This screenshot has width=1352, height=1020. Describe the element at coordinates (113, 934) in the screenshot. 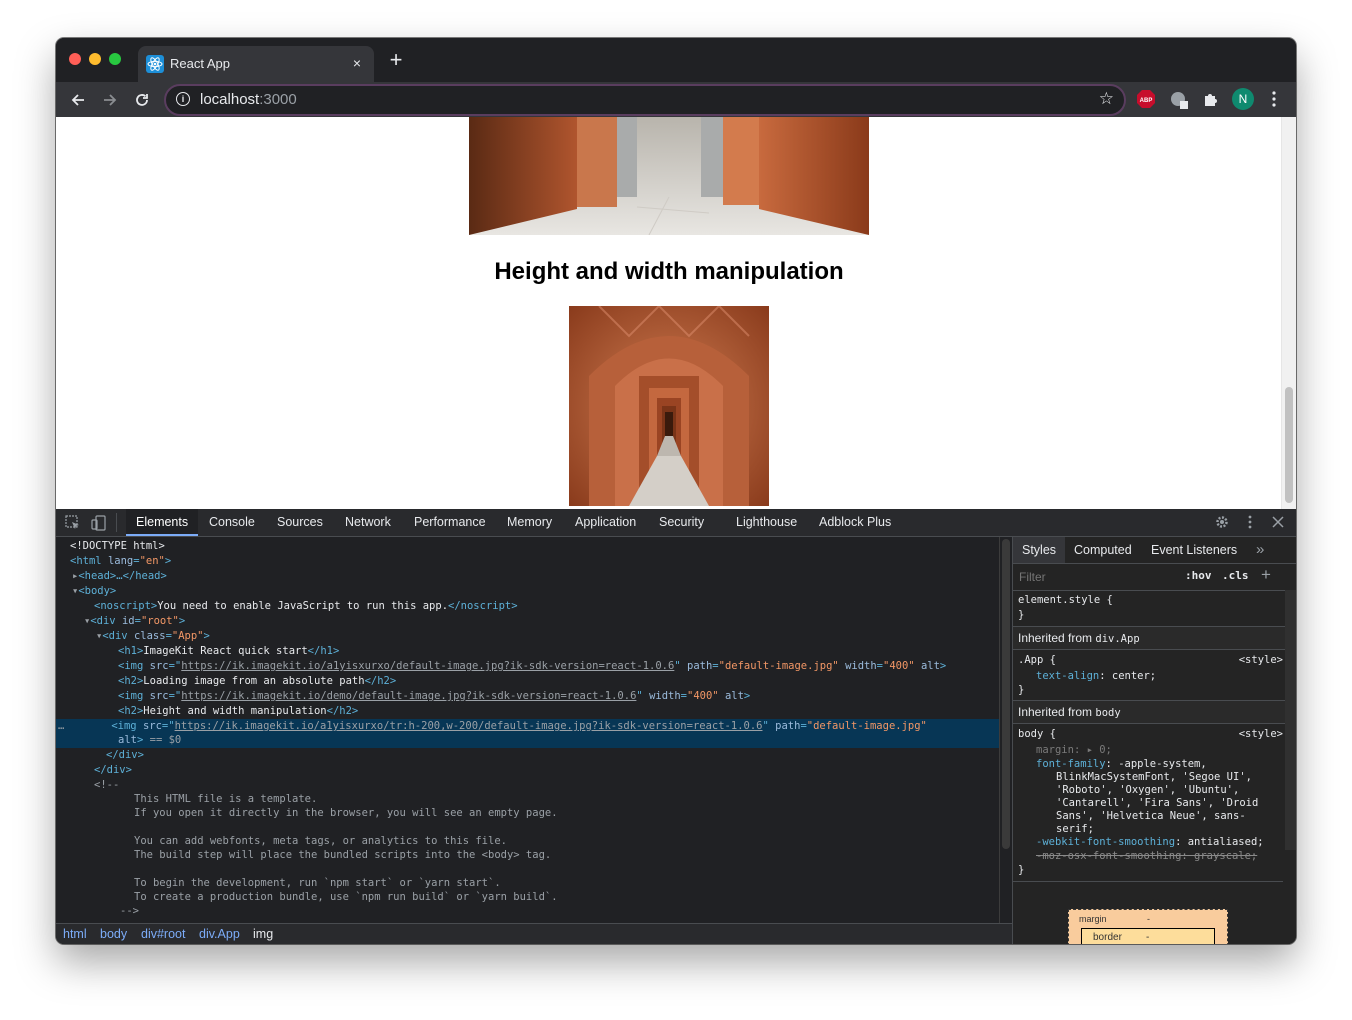

I see `breadcrumb-body: body` at that location.